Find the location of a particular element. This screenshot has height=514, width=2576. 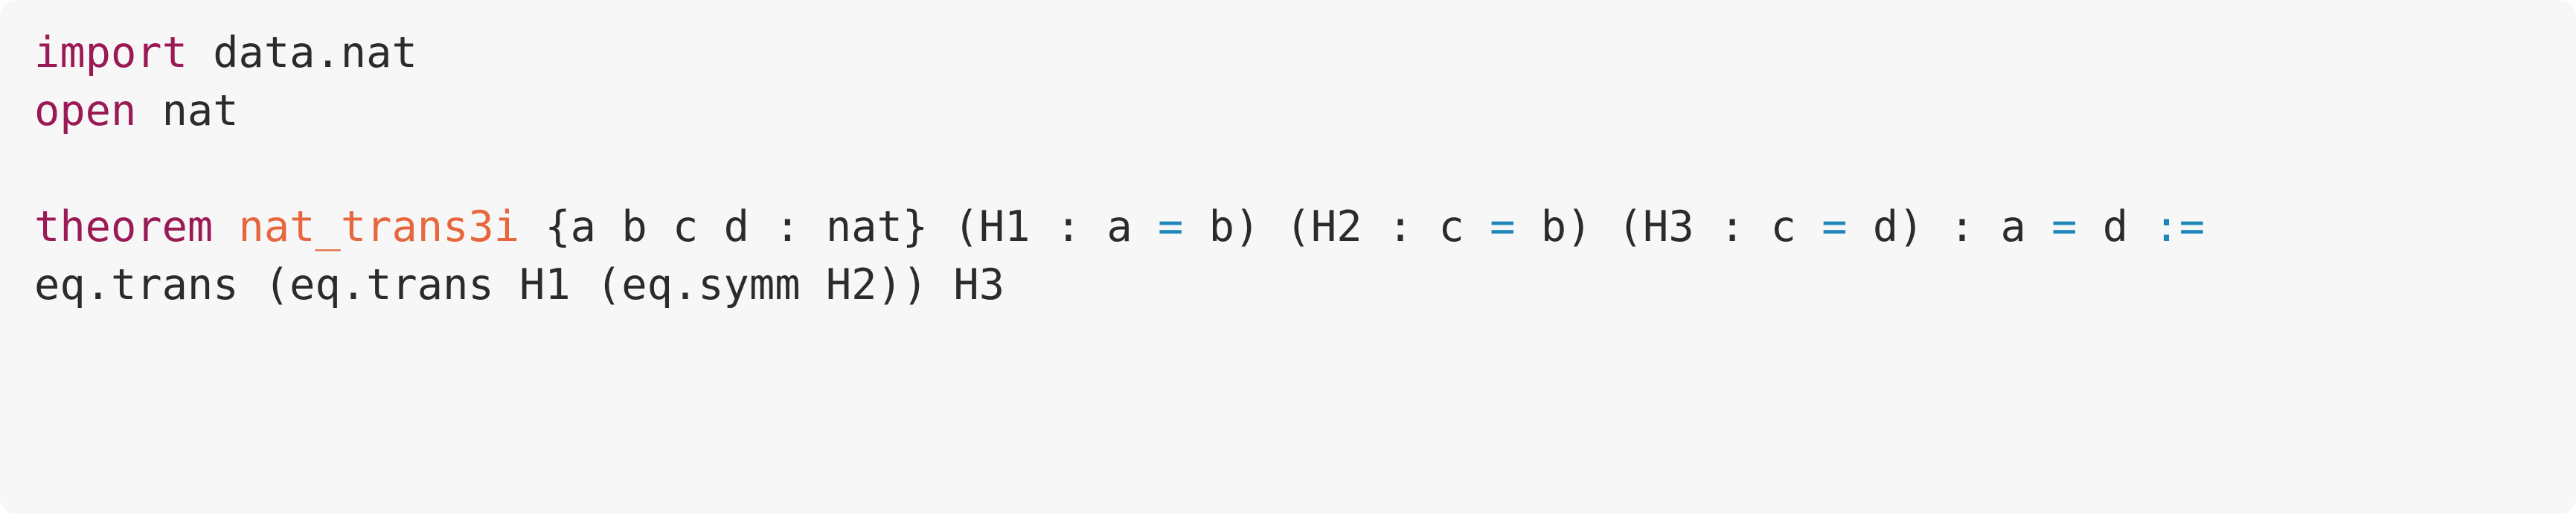

code-token-text: d) : a is located at coordinates (1949, 226).